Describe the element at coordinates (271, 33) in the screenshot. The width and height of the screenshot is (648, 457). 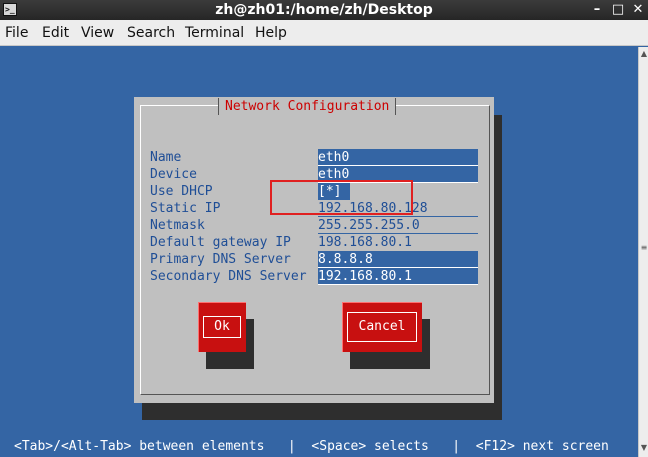
I see `menu-help: Help` at that location.